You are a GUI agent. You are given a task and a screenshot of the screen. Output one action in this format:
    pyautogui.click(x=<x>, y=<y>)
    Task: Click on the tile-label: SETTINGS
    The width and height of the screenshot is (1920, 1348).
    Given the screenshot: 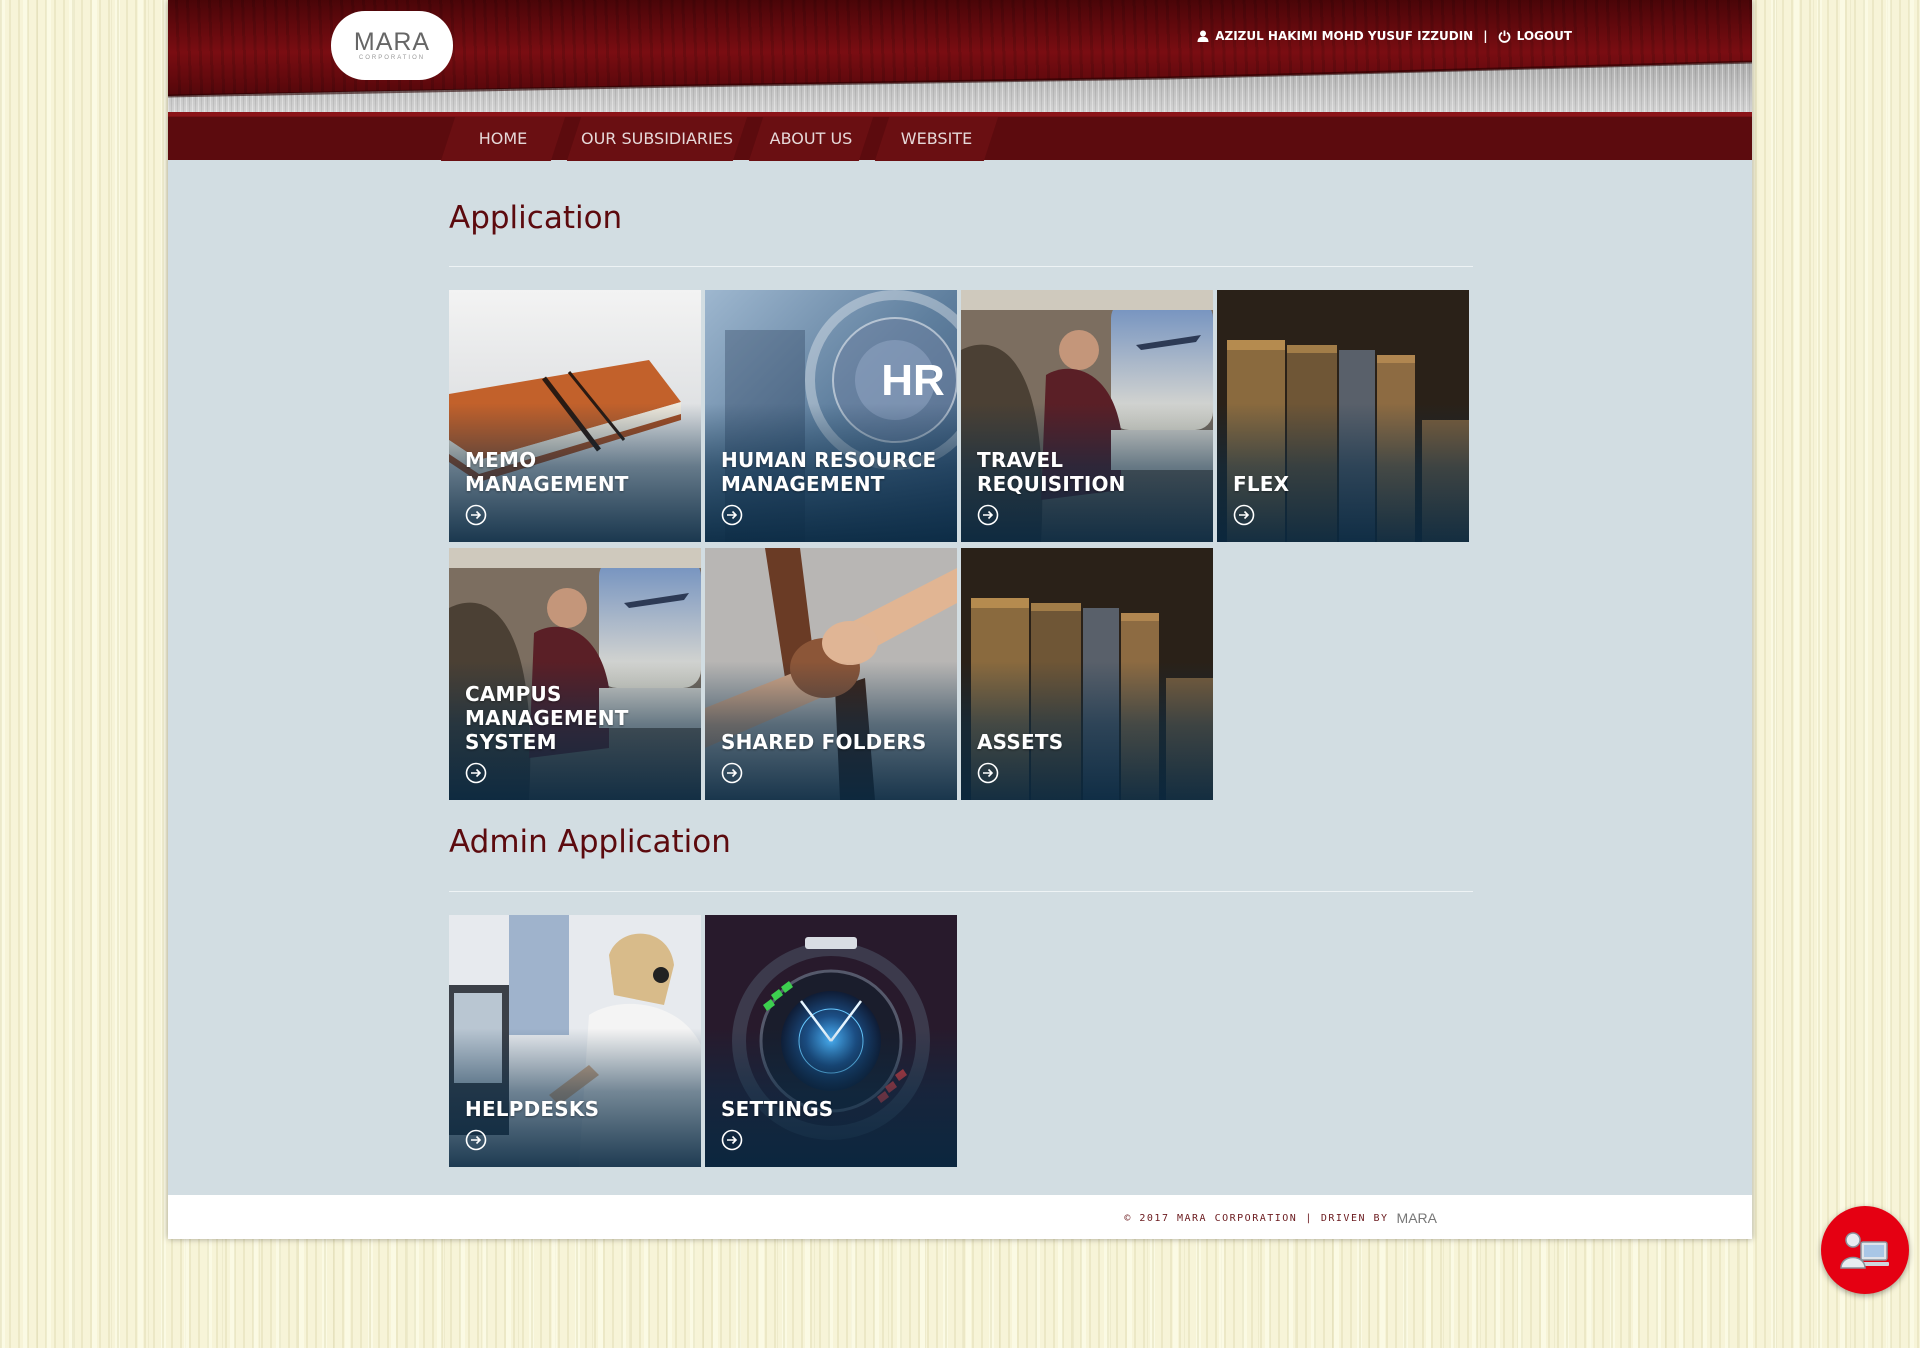 What is the action you would take?
    pyautogui.click(x=777, y=1109)
    